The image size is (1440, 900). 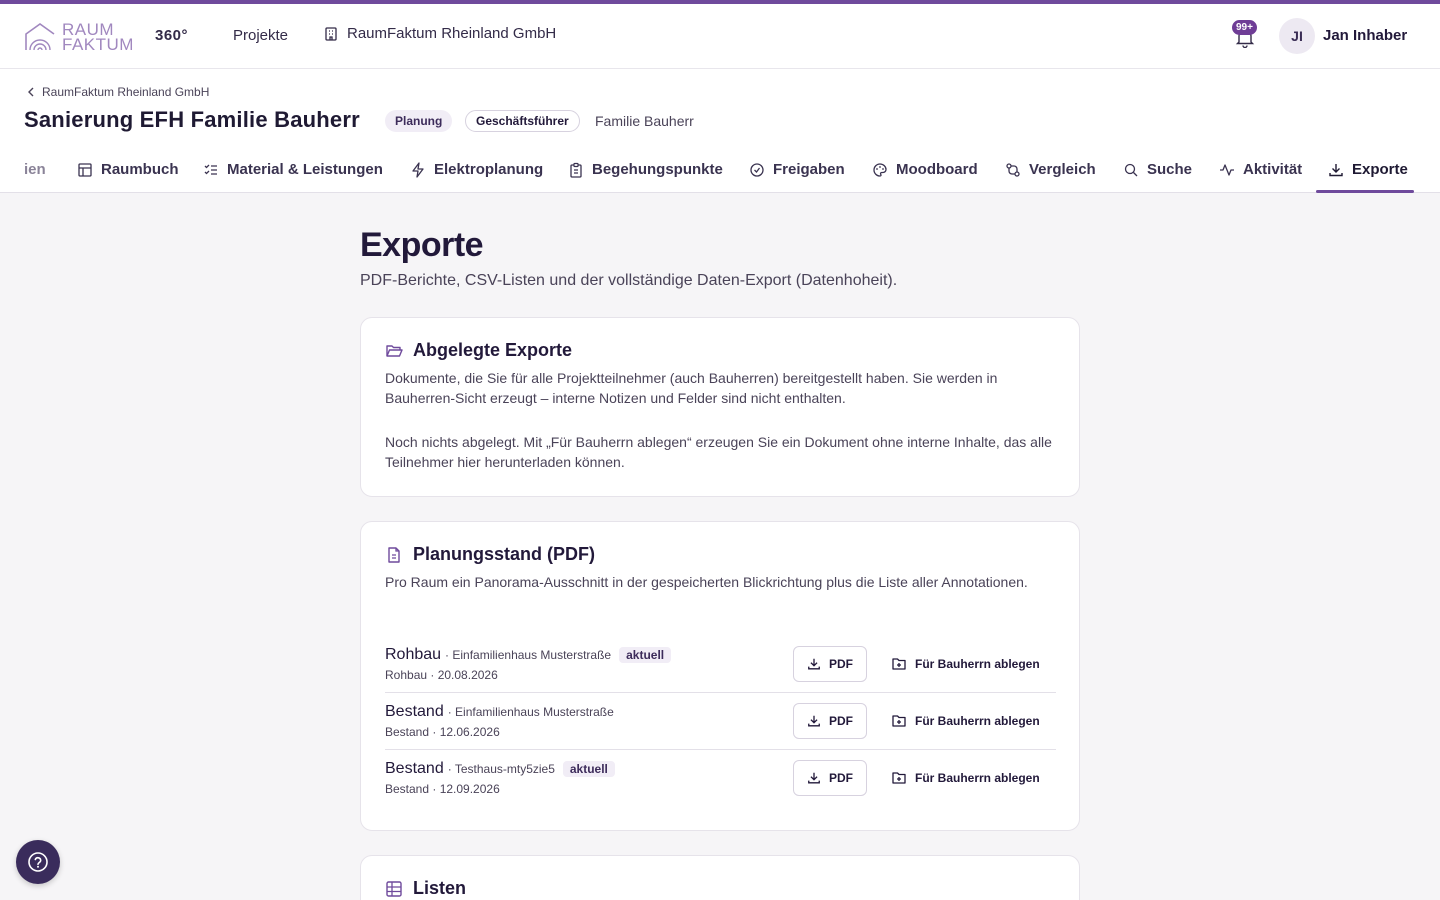 I want to click on tab-raumbuch: Raumbuch, so click(x=128, y=169).